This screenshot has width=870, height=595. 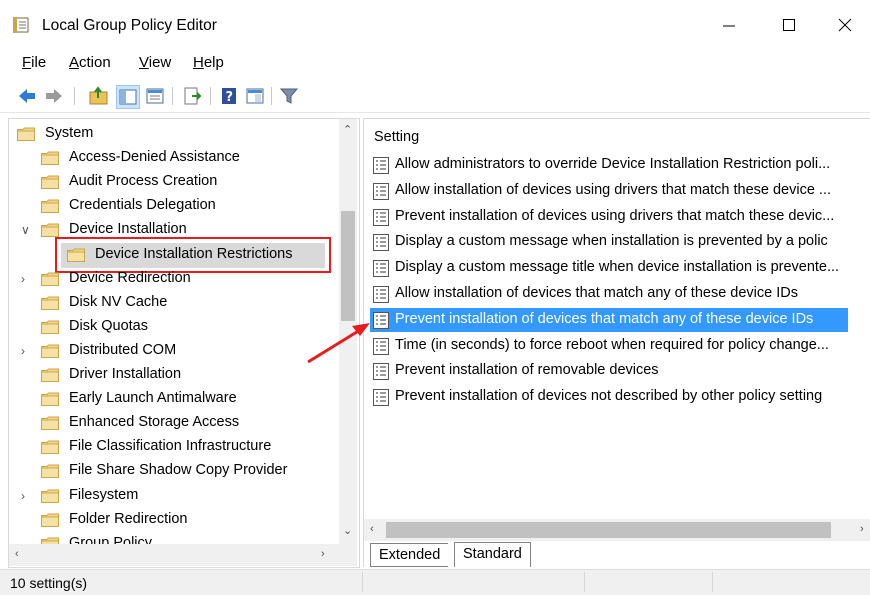 I want to click on tree-item: Driver Installation, so click(x=171, y=376).